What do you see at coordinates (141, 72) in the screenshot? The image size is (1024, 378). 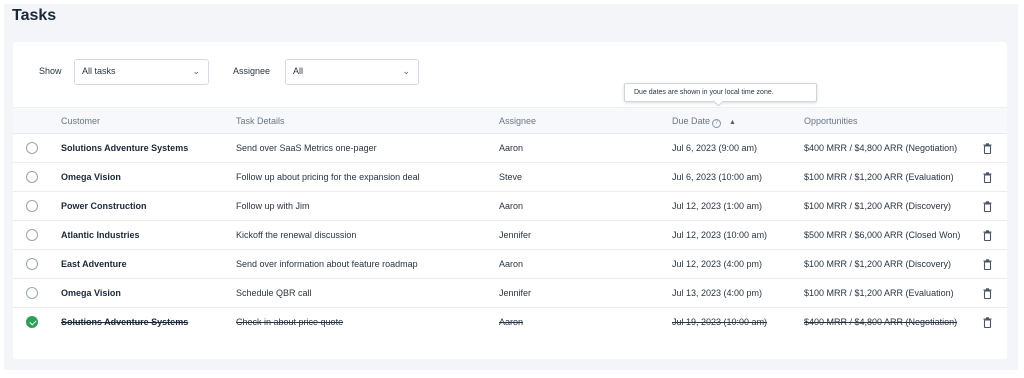 I see `show-select: All tasks ⌄` at bounding box center [141, 72].